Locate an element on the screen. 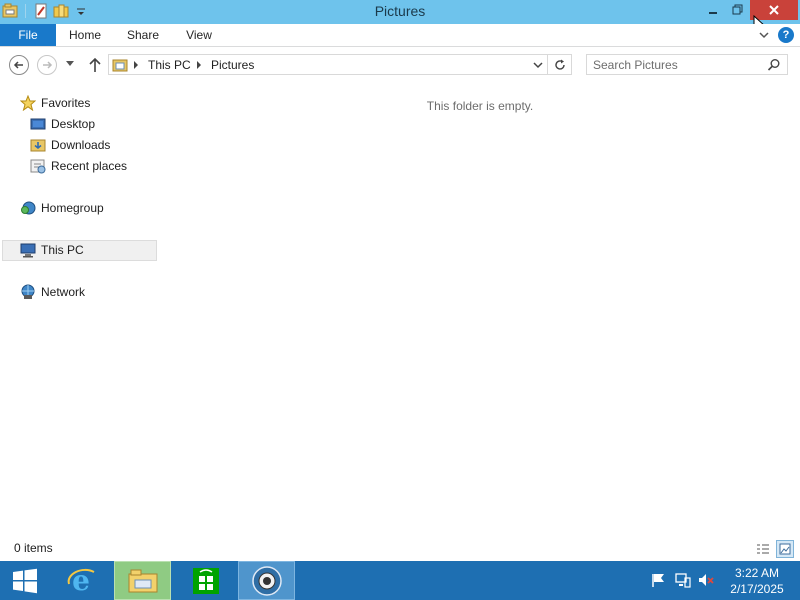 The image size is (800, 600). address-bar: This PC Pictures is located at coordinates (328, 64).